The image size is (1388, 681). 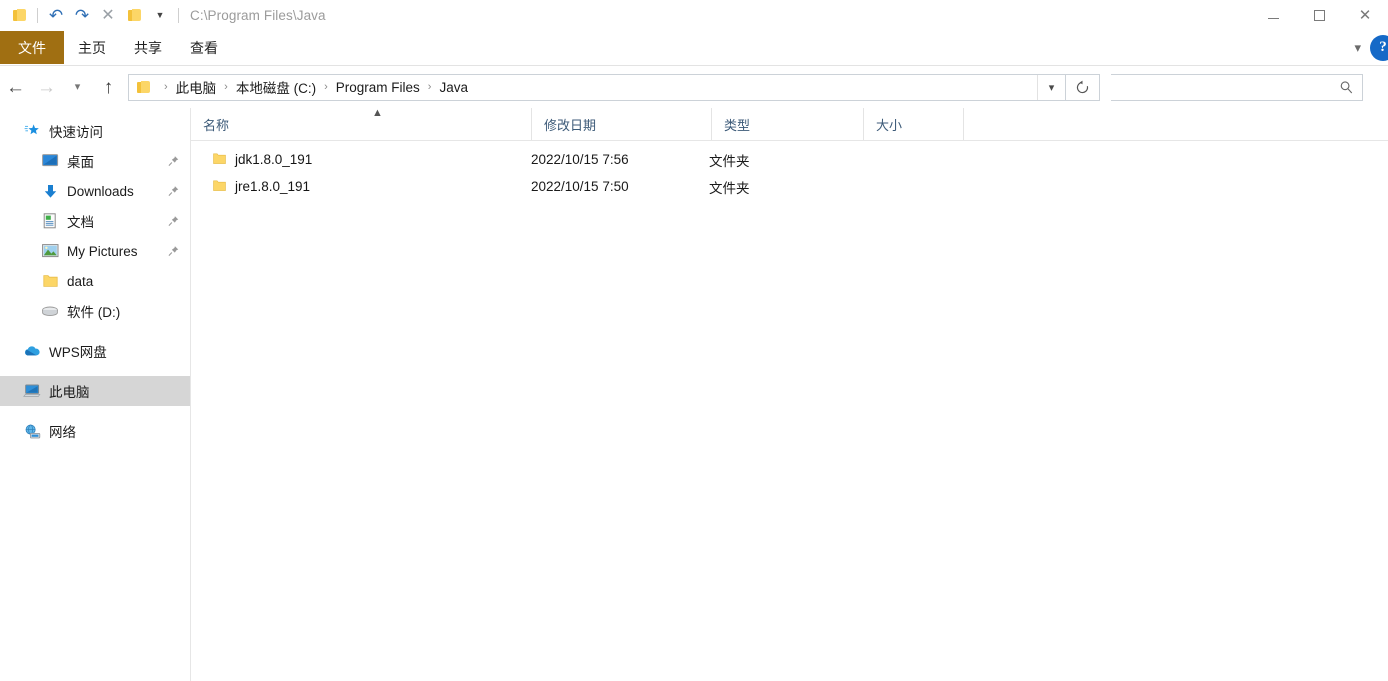 I want to click on sidebar-item-software-d: 软件 (D:), so click(x=95, y=311).